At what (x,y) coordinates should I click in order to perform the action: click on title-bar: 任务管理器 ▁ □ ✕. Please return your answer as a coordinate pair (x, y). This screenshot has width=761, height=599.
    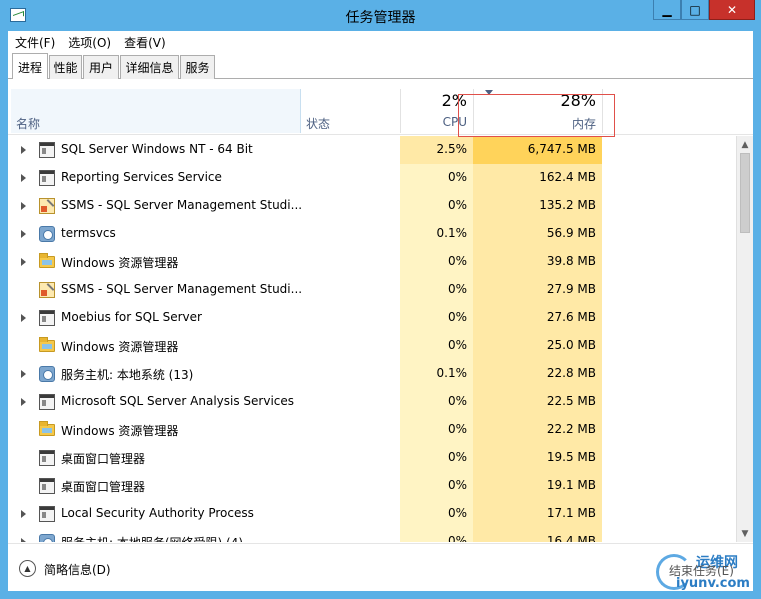
    Looking at the image, I should click on (380, 15).